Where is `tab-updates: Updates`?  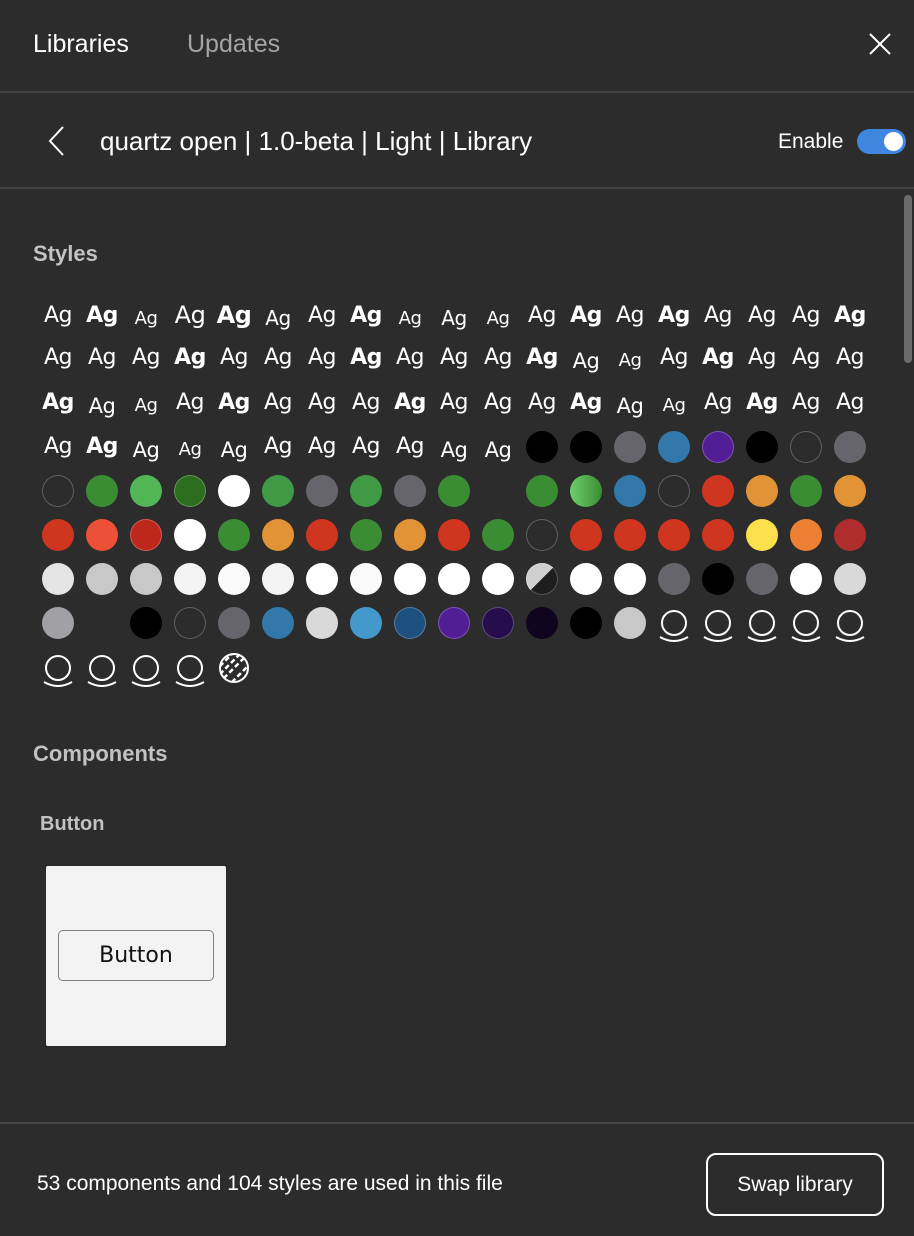 tab-updates: Updates is located at coordinates (233, 44).